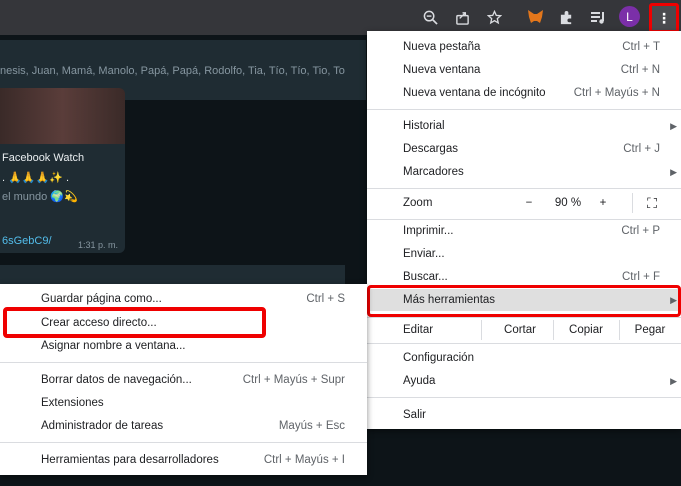  I want to click on bubble-emoji: . 🙏🙏🙏✨ ., so click(36, 178).